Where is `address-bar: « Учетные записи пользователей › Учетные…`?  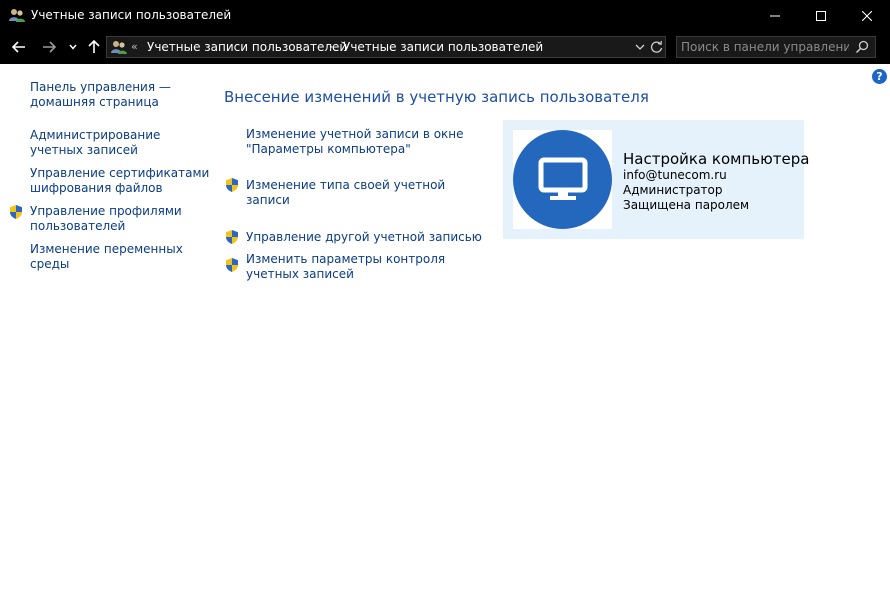
address-bar: « Учетные записи пользователей › Учетные… is located at coordinates (386, 47).